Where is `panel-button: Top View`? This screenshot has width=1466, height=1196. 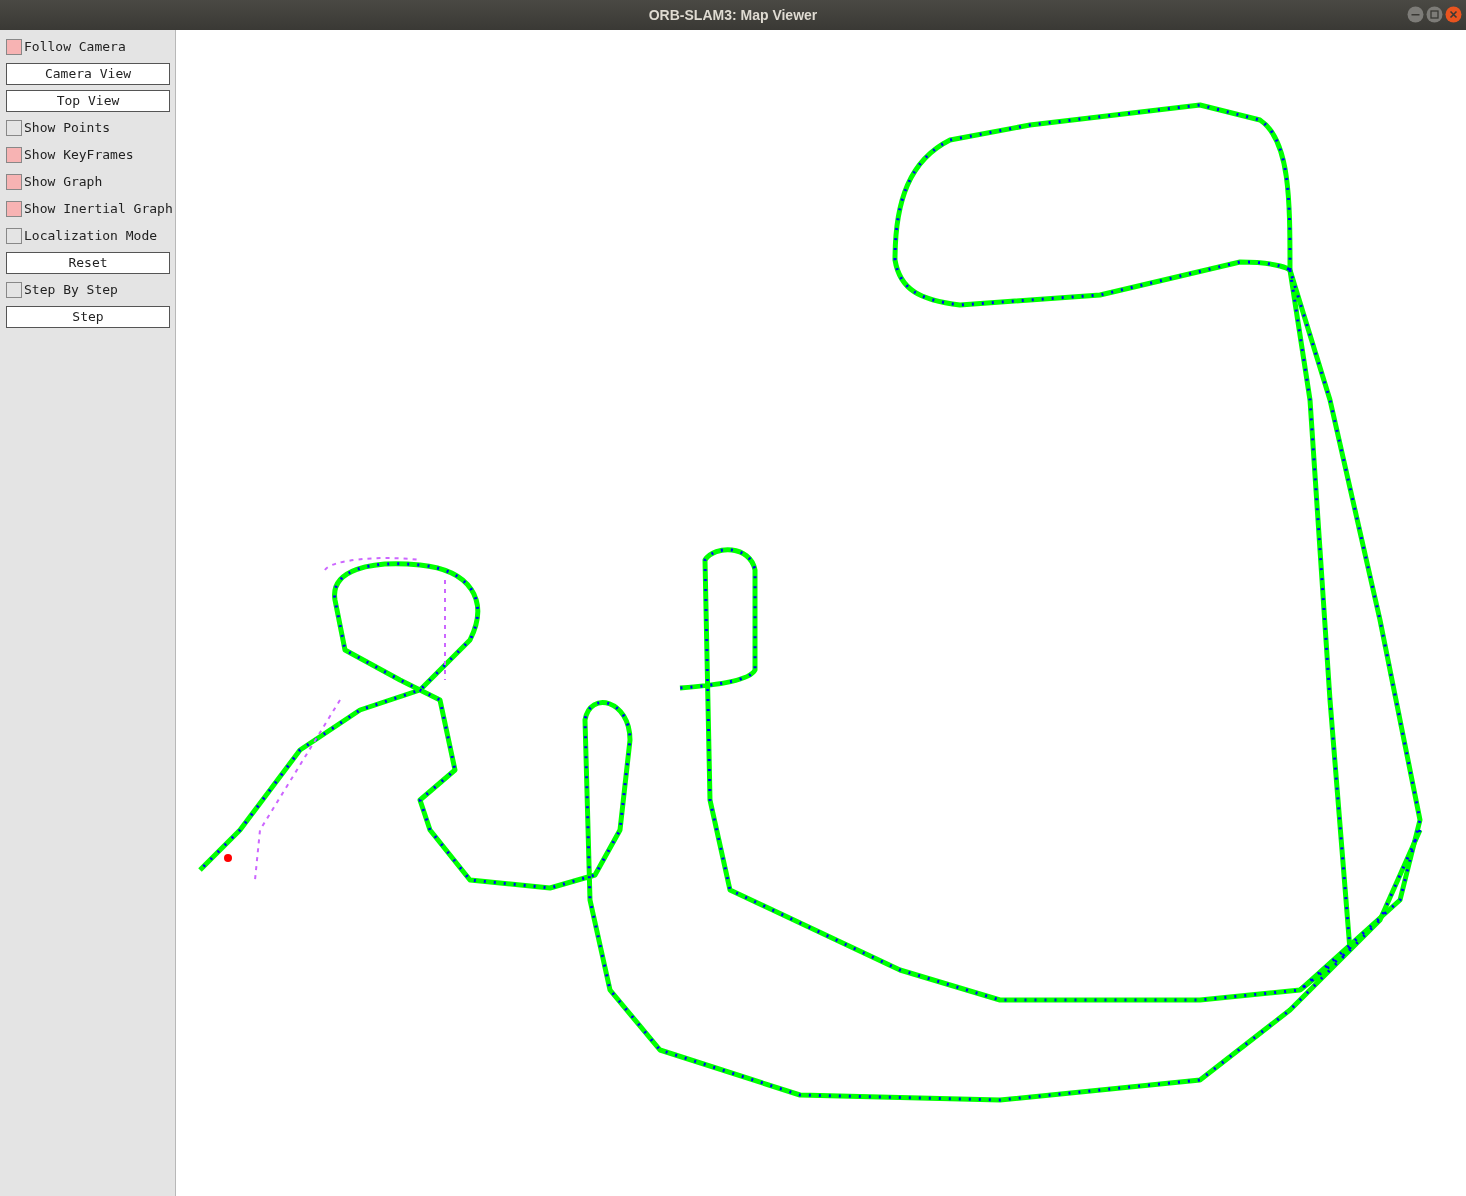
panel-button: Top View is located at coordinates (88, 101).